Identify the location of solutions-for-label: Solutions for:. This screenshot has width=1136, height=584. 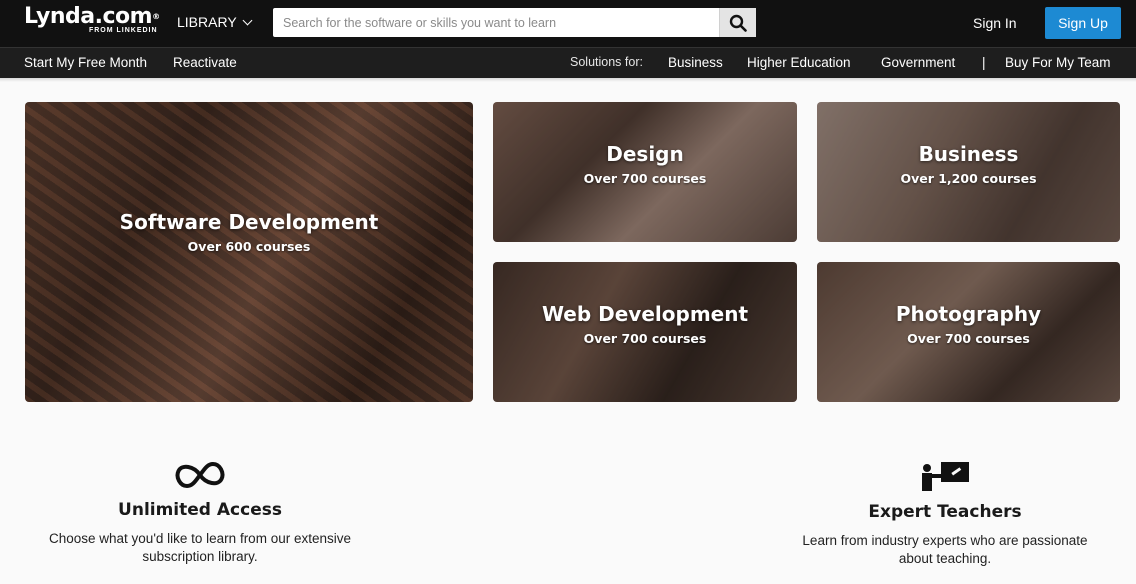
(606, 62).